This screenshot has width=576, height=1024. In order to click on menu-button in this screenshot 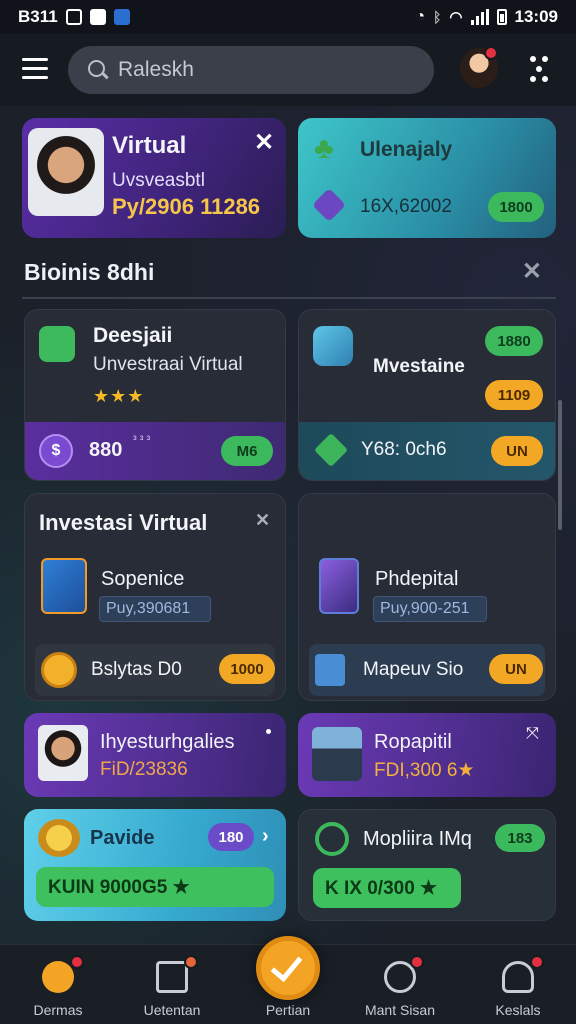, I will do `click(35, 69)`.